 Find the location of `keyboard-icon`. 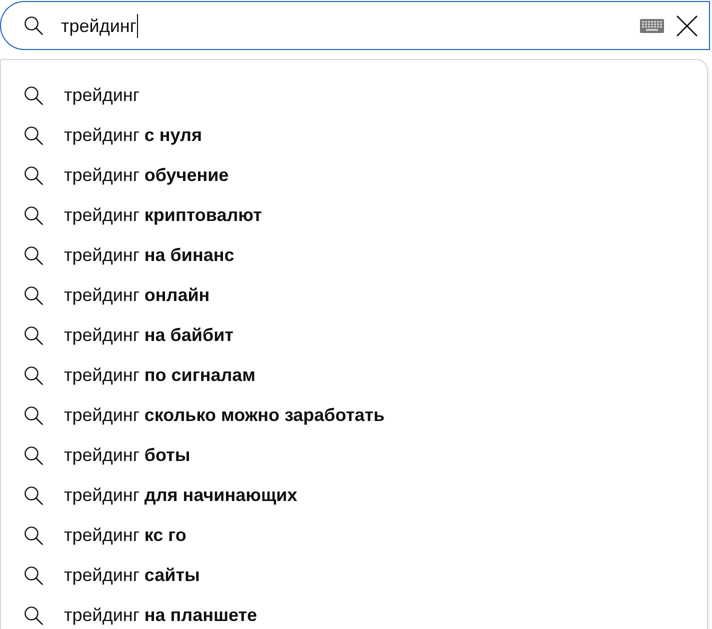

keyboard-icon is located at coordinates (652, 25).